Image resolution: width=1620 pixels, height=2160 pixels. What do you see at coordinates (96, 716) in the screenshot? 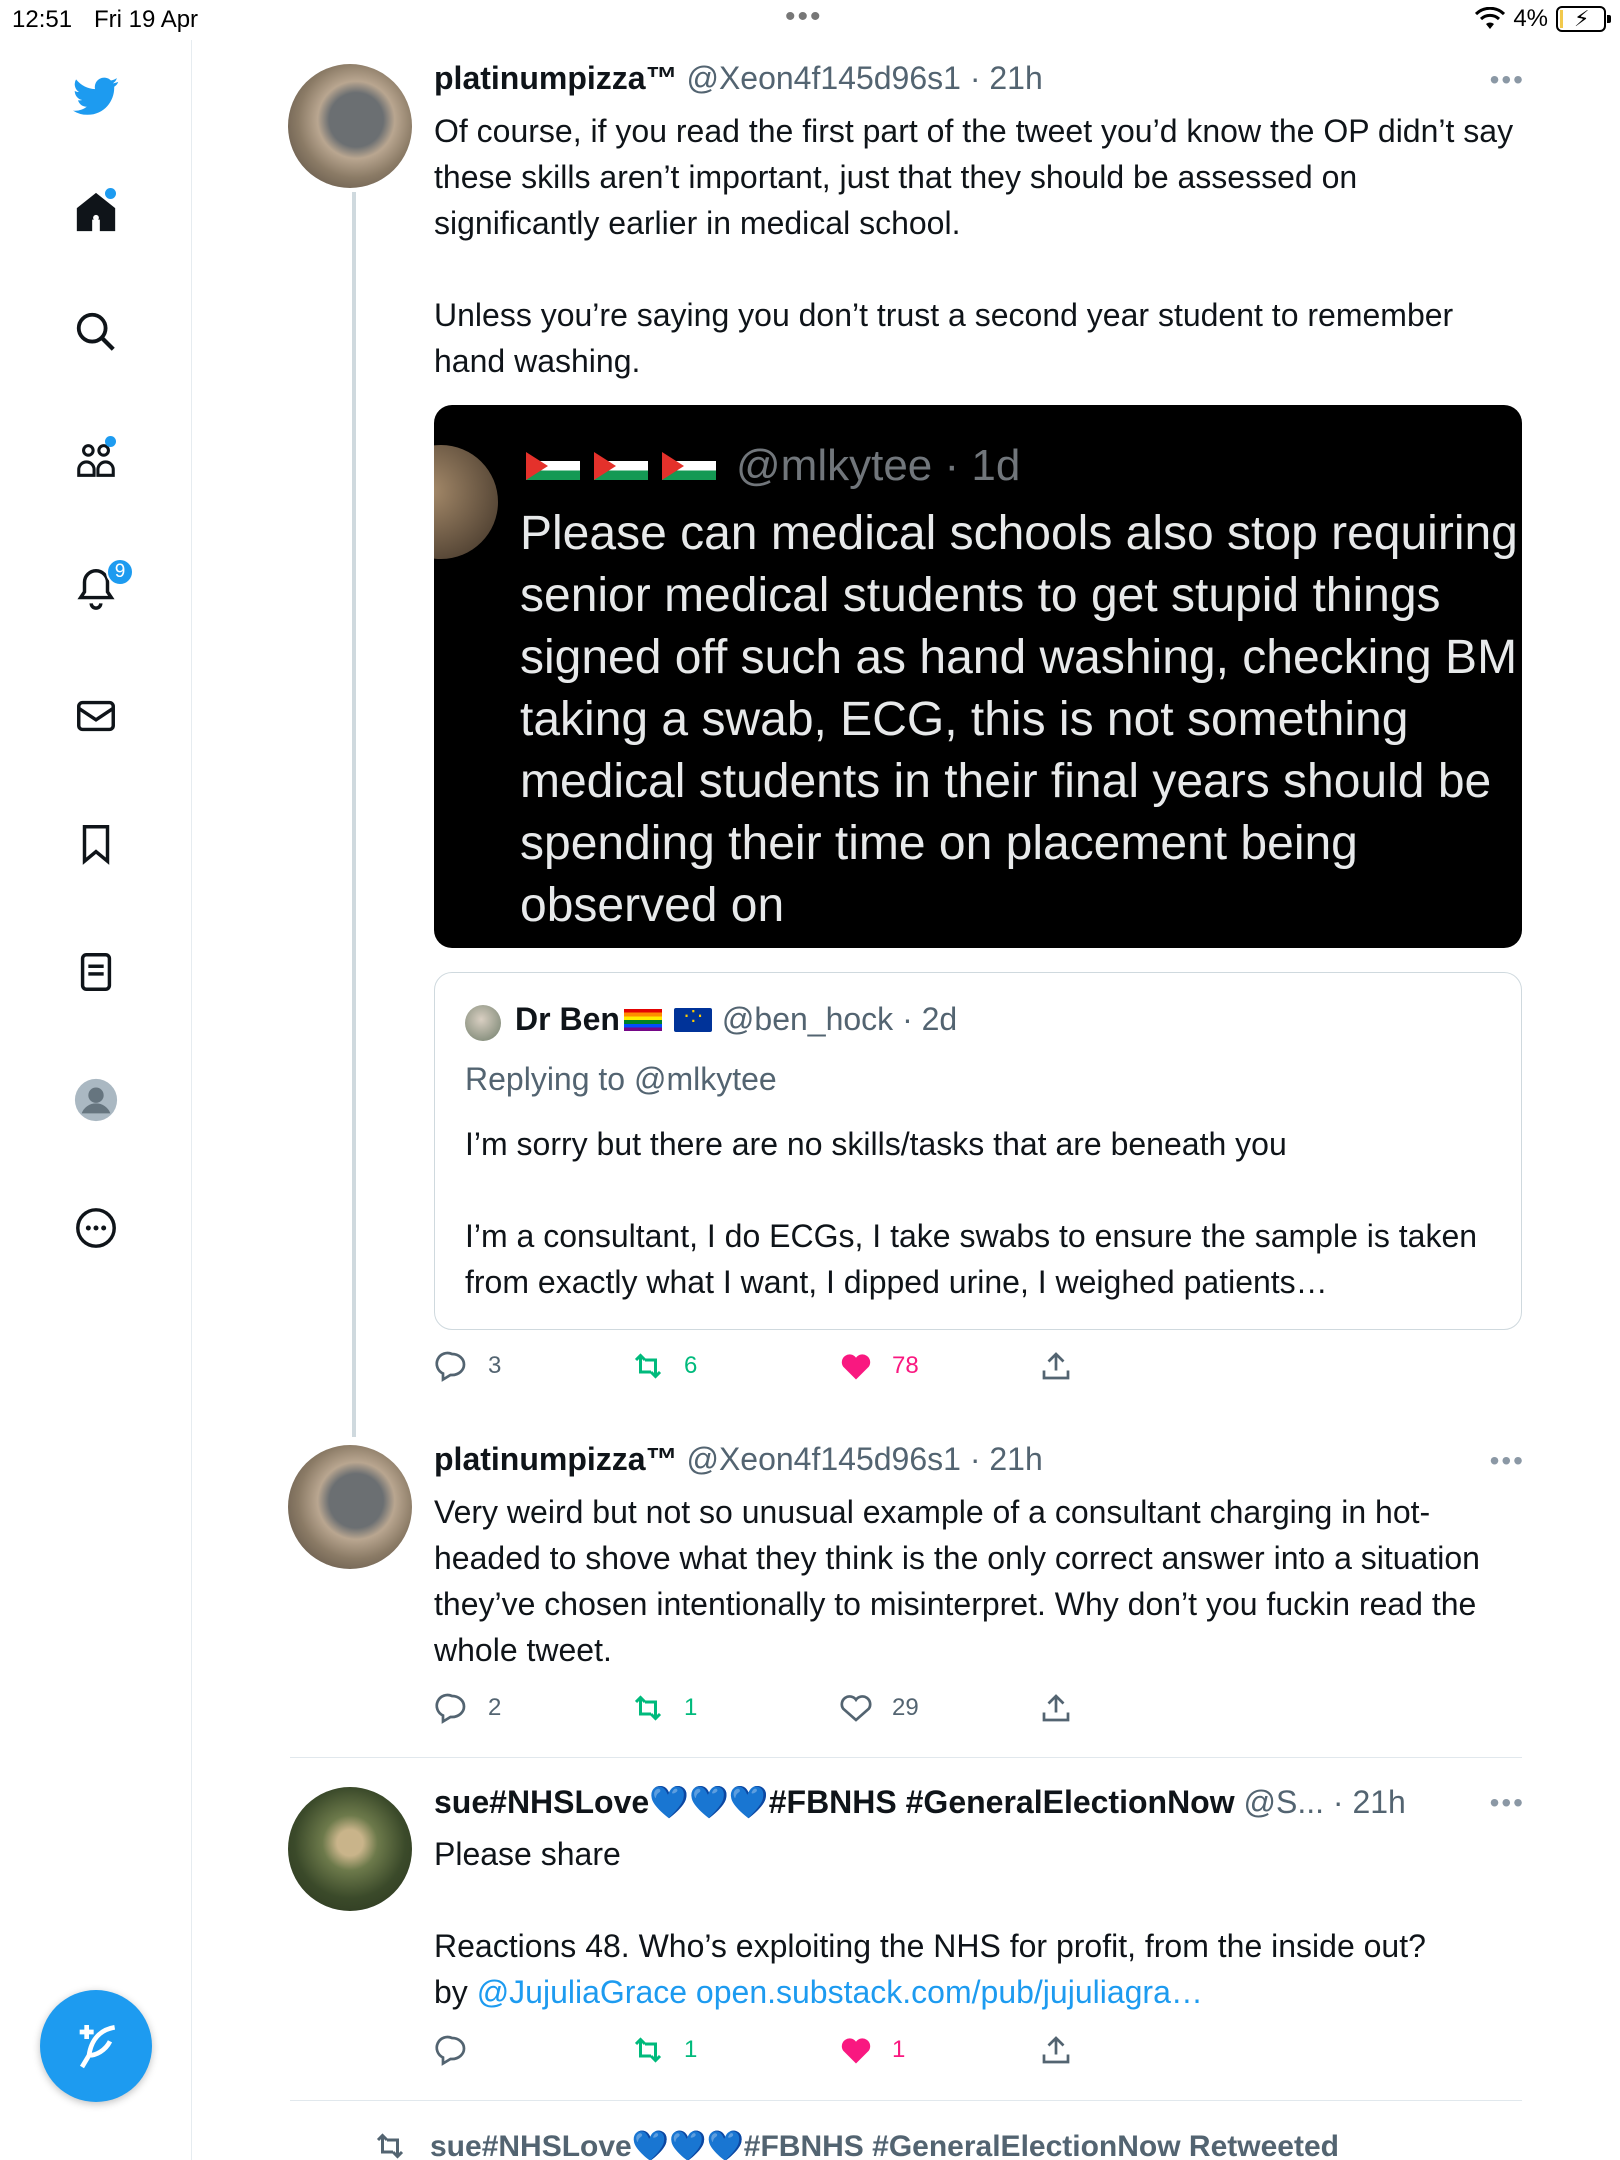
I see `messages-icon` at bounding box center [96, 716].